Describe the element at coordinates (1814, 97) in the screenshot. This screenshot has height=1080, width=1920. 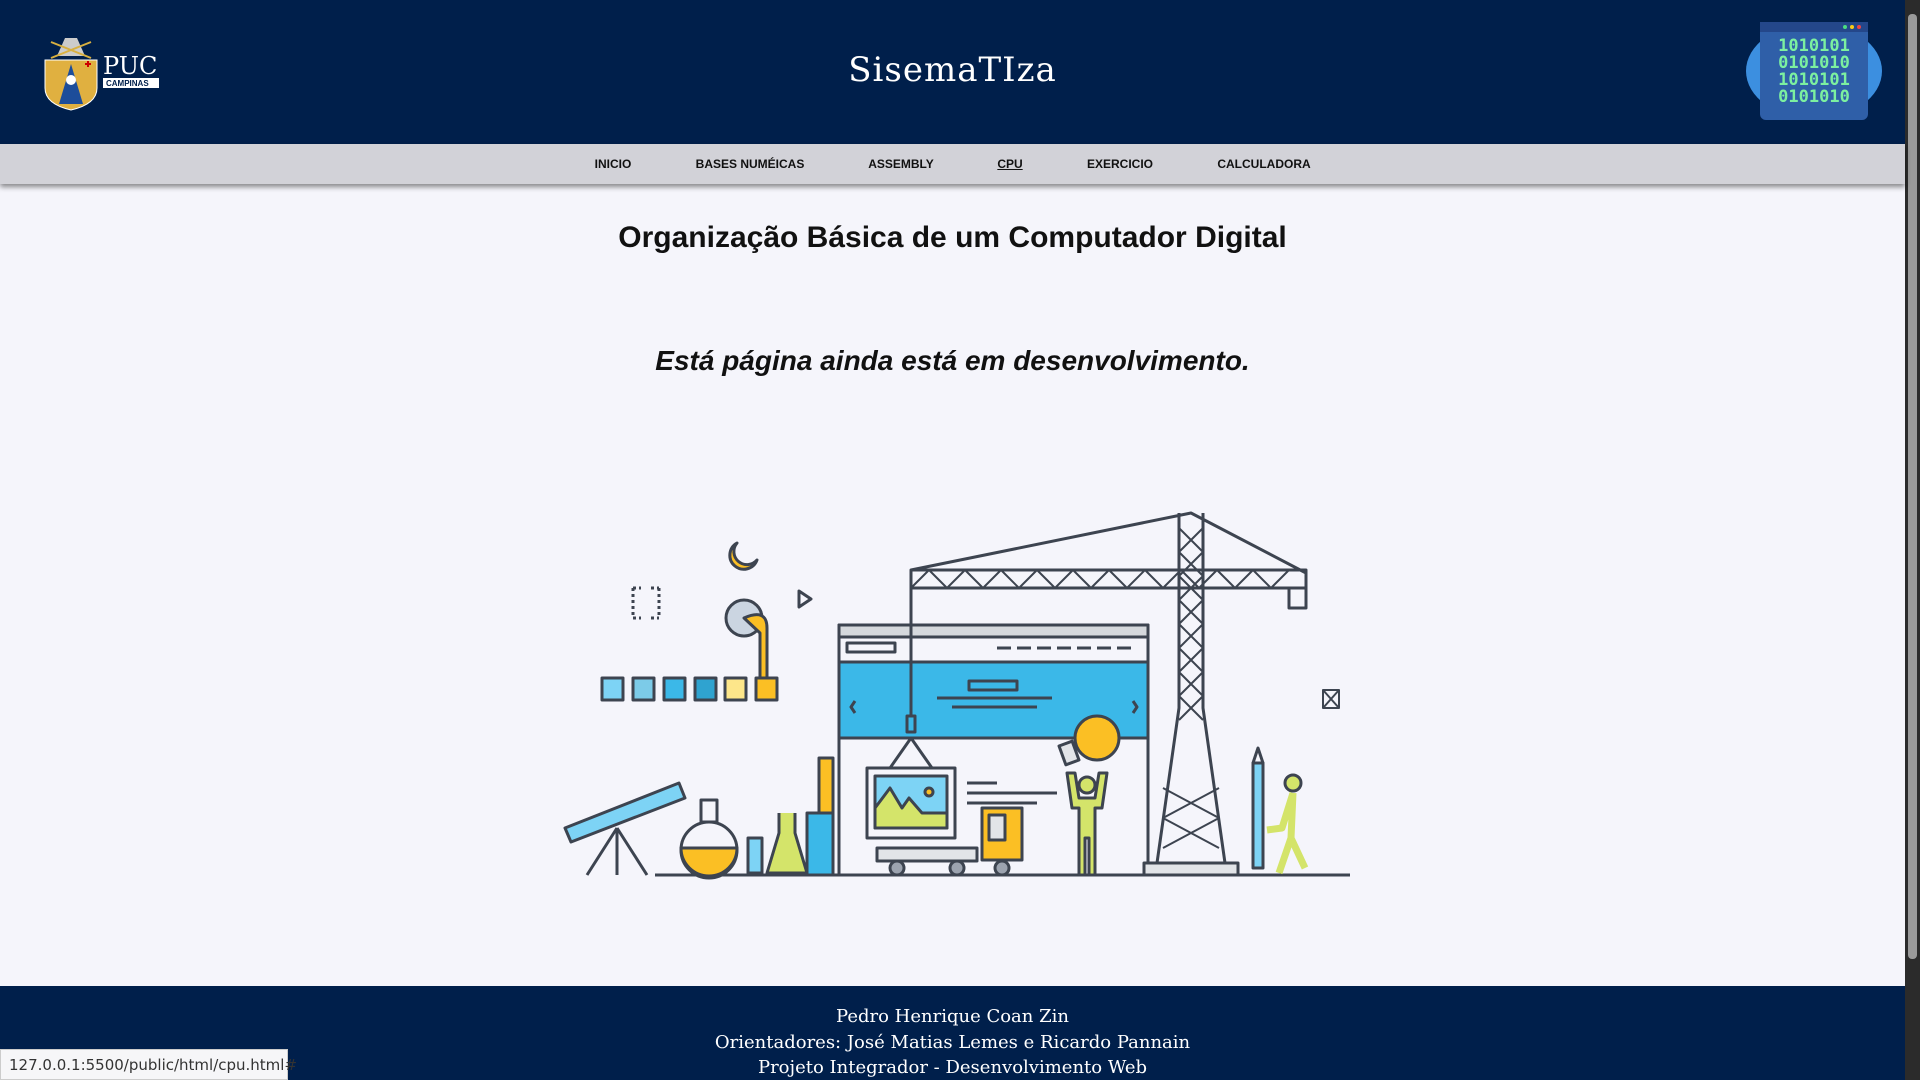
I see `binary-line: 0101010` at that location.